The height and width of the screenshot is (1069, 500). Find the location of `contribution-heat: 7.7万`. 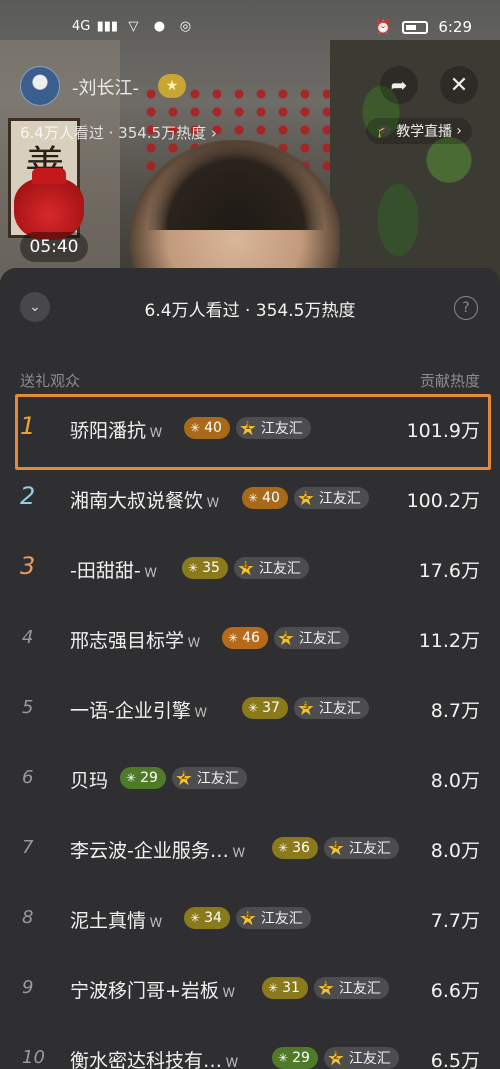

contribution-heat: 7.7万 is located at coordinates (455, 921).